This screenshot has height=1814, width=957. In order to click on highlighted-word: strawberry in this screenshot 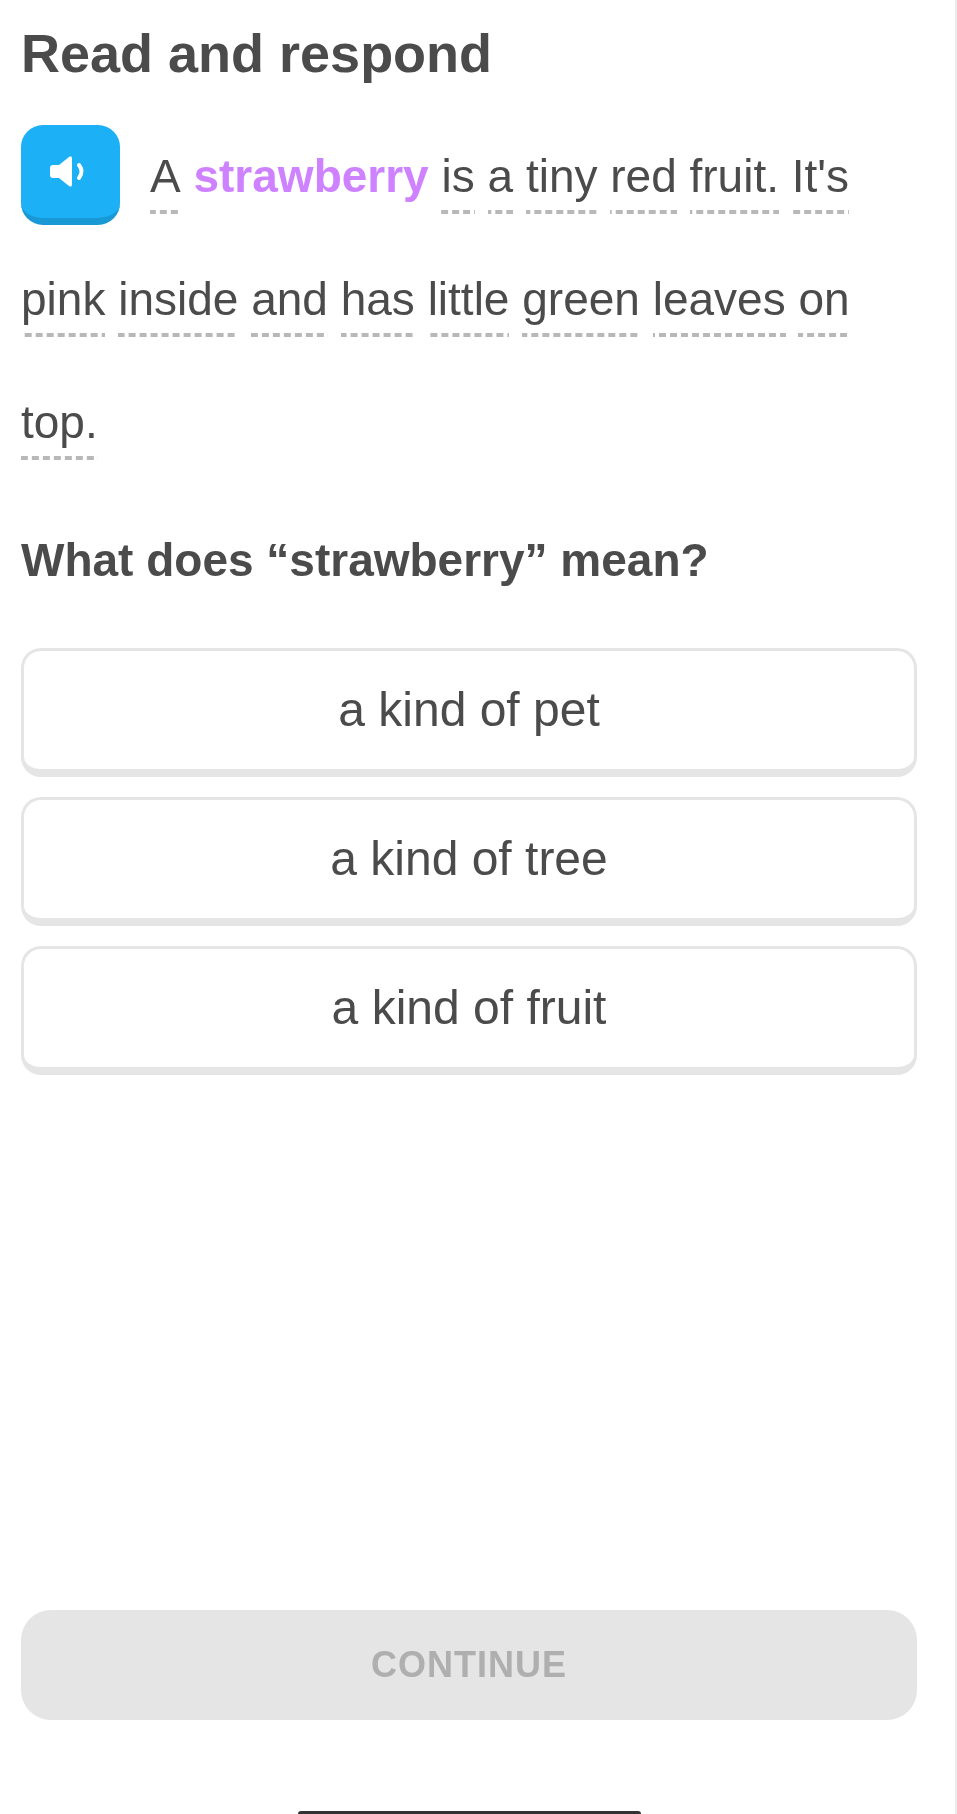, I will do `click(311, 177)`.